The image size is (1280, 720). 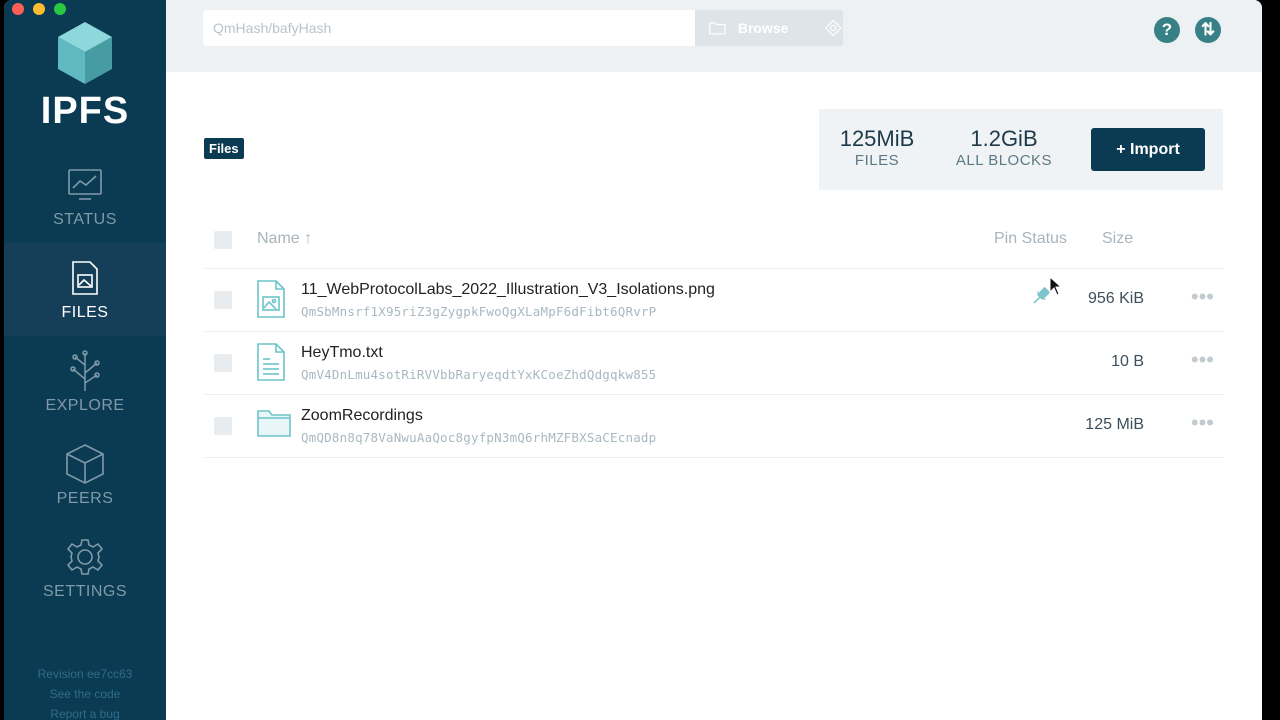 I want to click on browse-label: Browse, so click(x=763, y=28).